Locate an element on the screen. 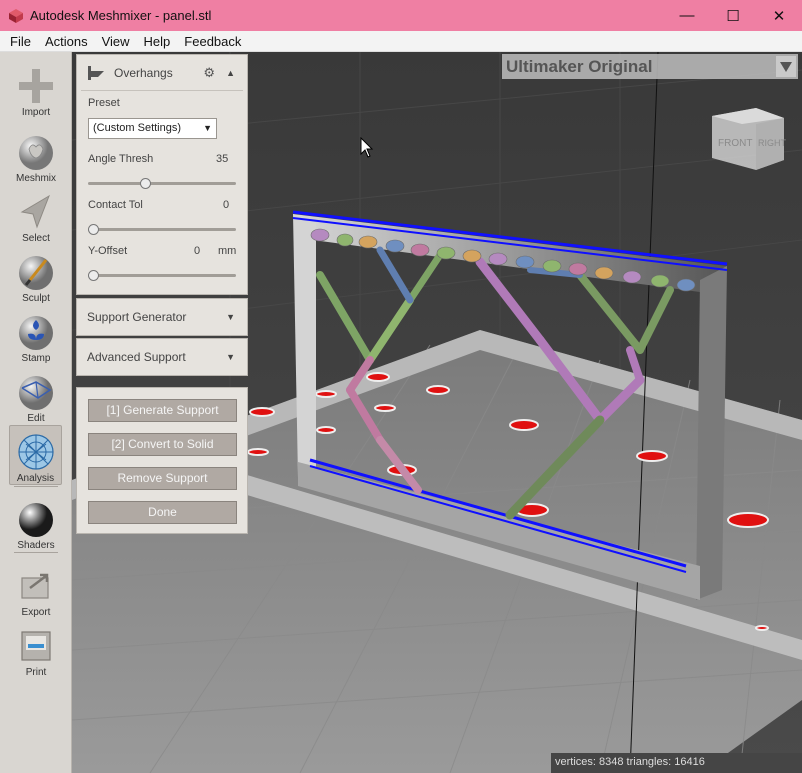  view-cube: FRONT RIGHT is located at coordinates (747, 140).